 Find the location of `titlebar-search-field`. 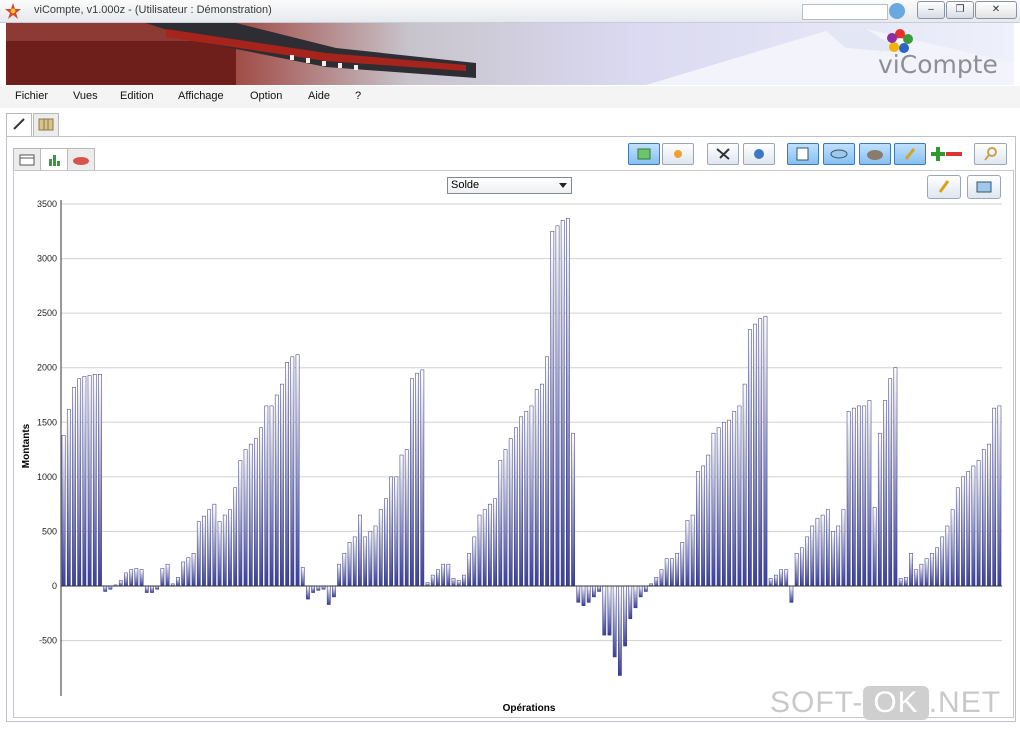

titlebar-search-field is located at coordinates (845, 12).